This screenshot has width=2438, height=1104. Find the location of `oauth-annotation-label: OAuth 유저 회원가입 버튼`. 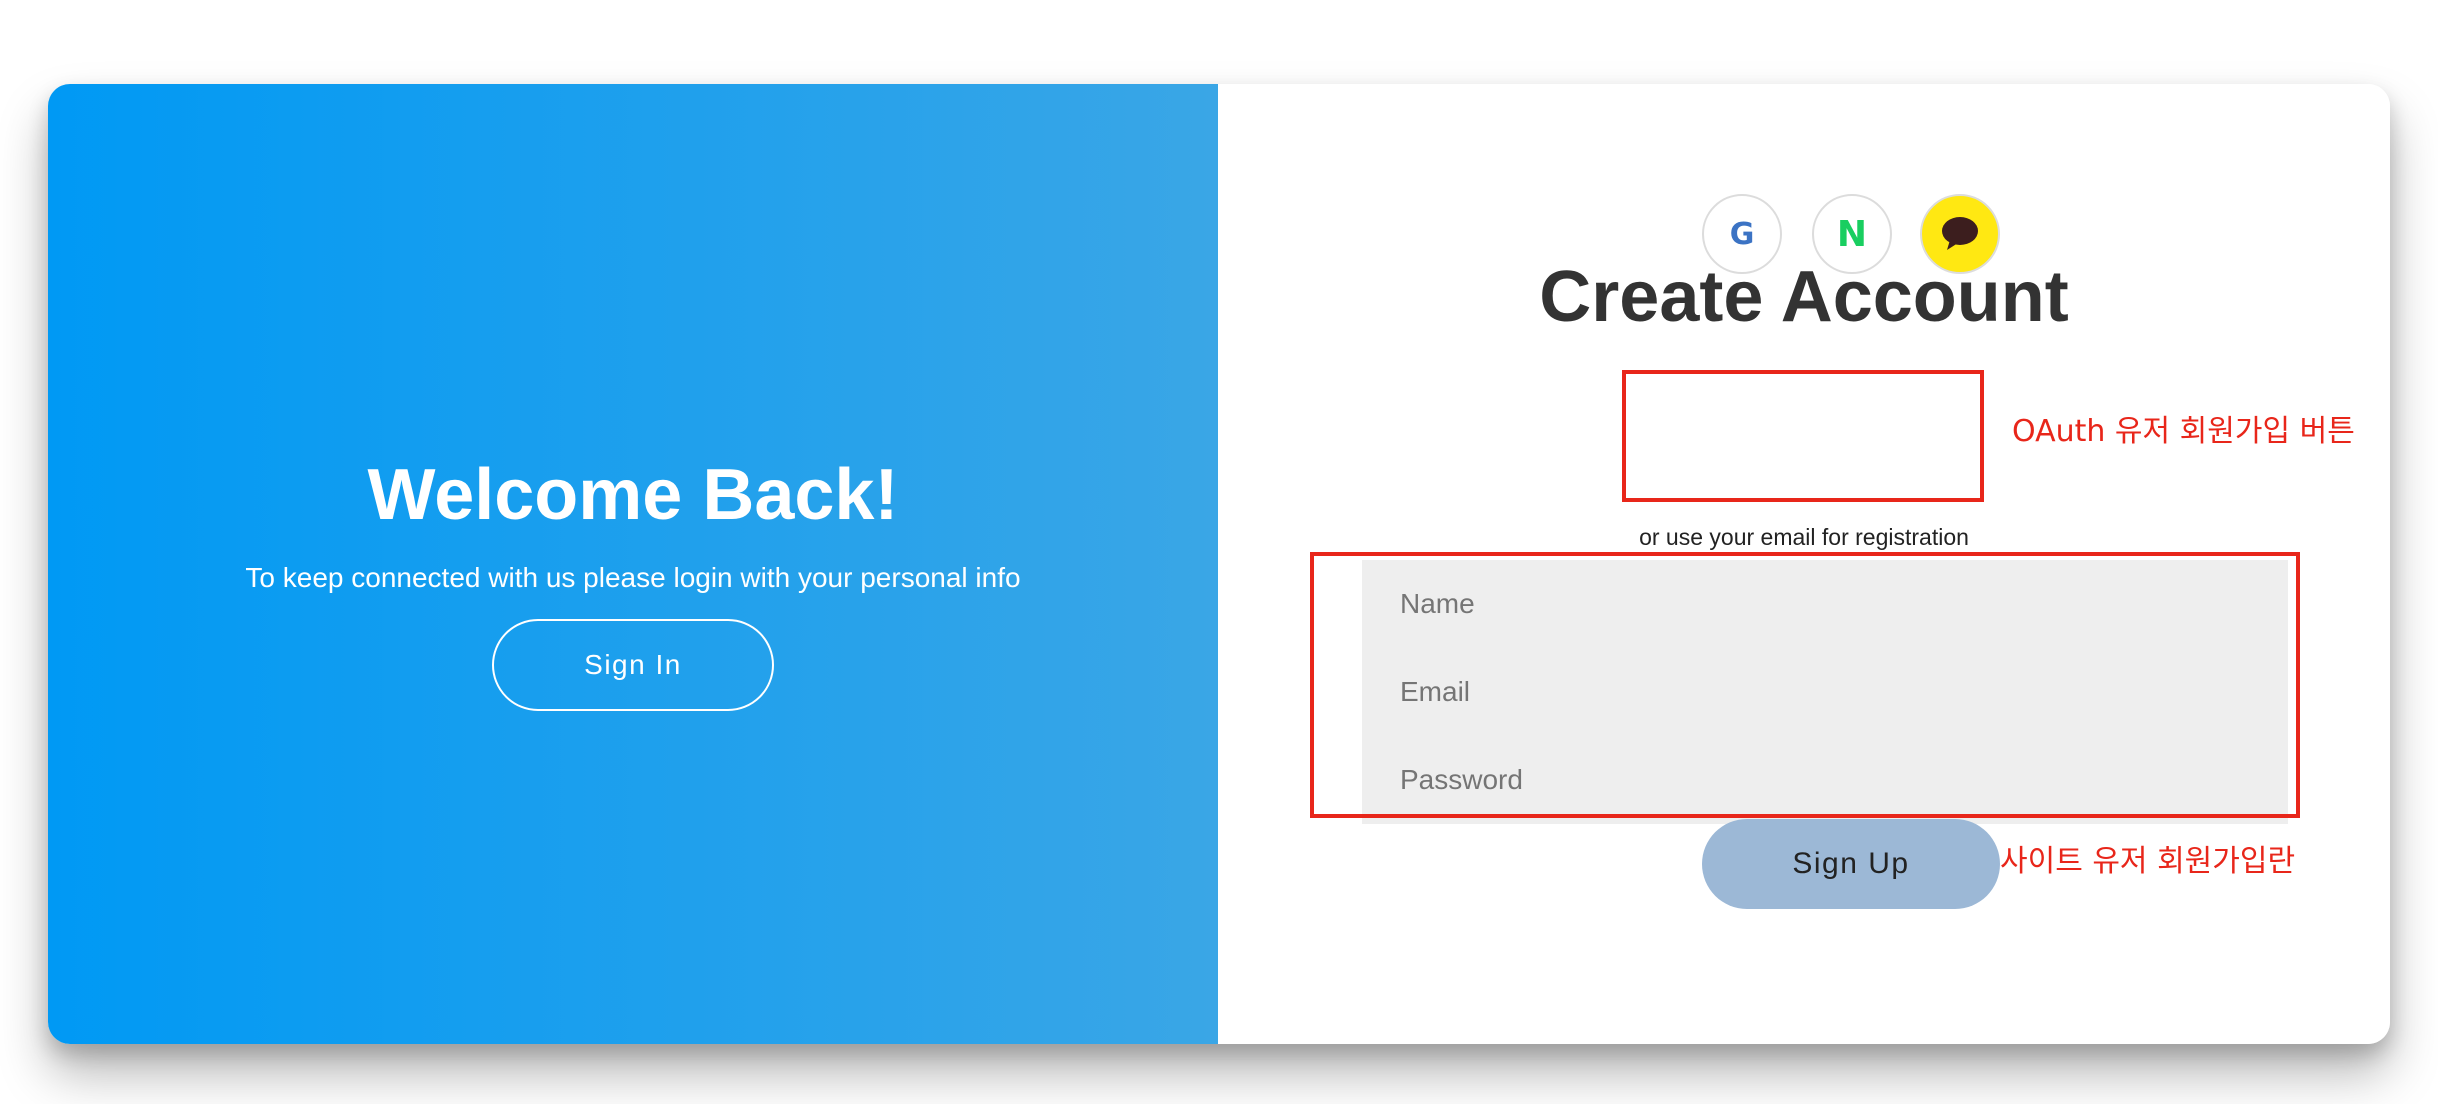

oauth-annotation-label: OAuth 유저 회원가입 버튼 is located at coordinates (2183, 431).